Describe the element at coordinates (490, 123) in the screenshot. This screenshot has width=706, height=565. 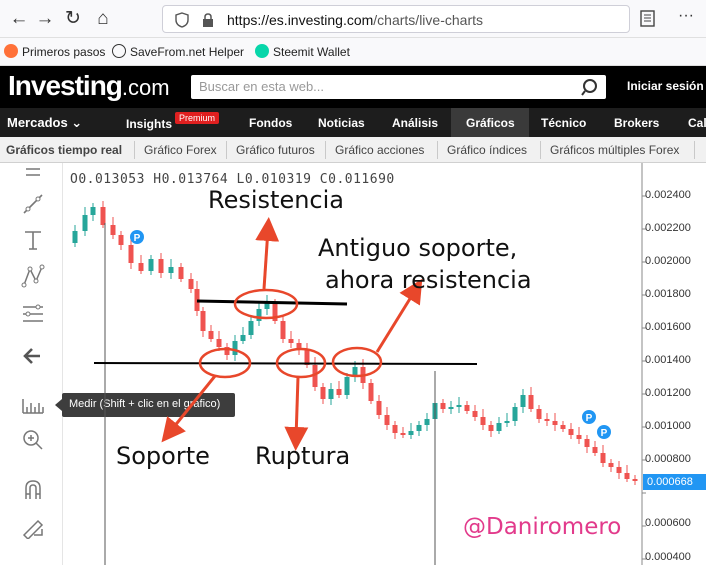
I see `nav-graficos: Gráficos` at that location.